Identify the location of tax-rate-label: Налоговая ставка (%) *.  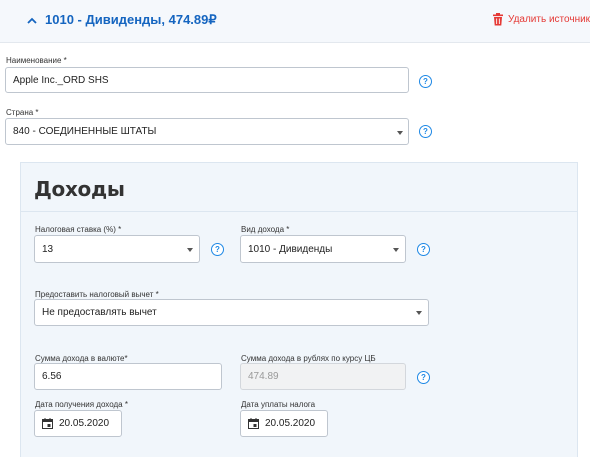
(78, 229).